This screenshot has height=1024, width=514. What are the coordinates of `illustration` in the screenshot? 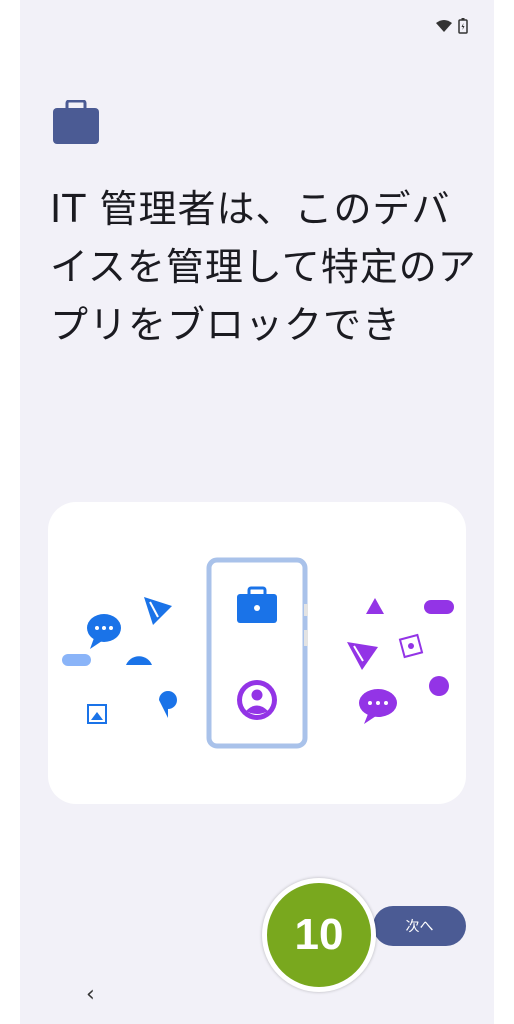 It's located at (258, 653).